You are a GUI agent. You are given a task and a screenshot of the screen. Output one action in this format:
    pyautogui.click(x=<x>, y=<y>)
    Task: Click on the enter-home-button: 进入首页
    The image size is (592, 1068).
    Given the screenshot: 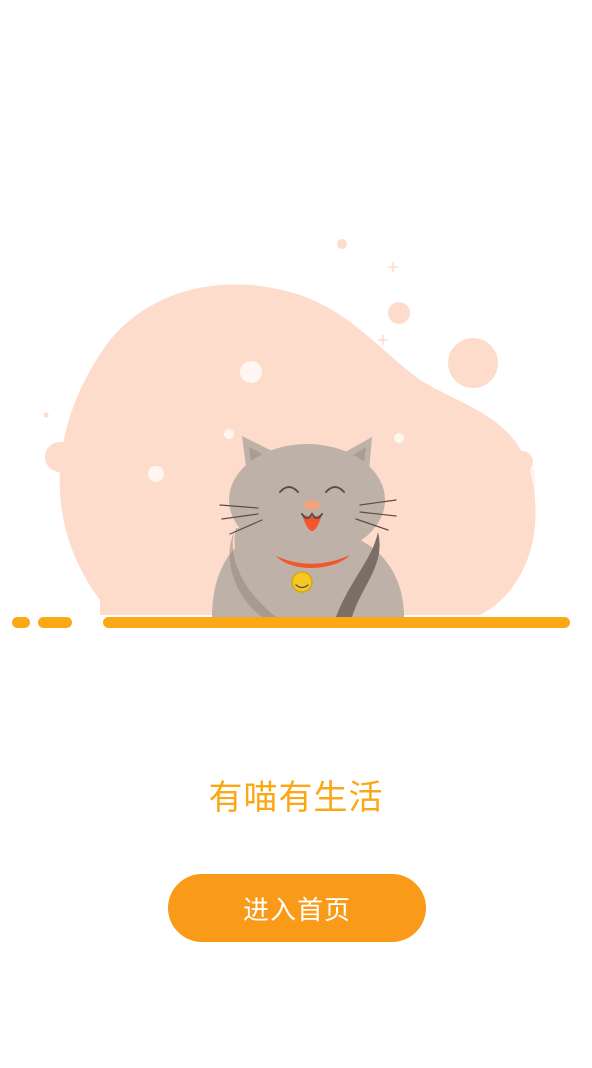 What is the action you would take?
    pyautogui.click(x=297, y=908)
    